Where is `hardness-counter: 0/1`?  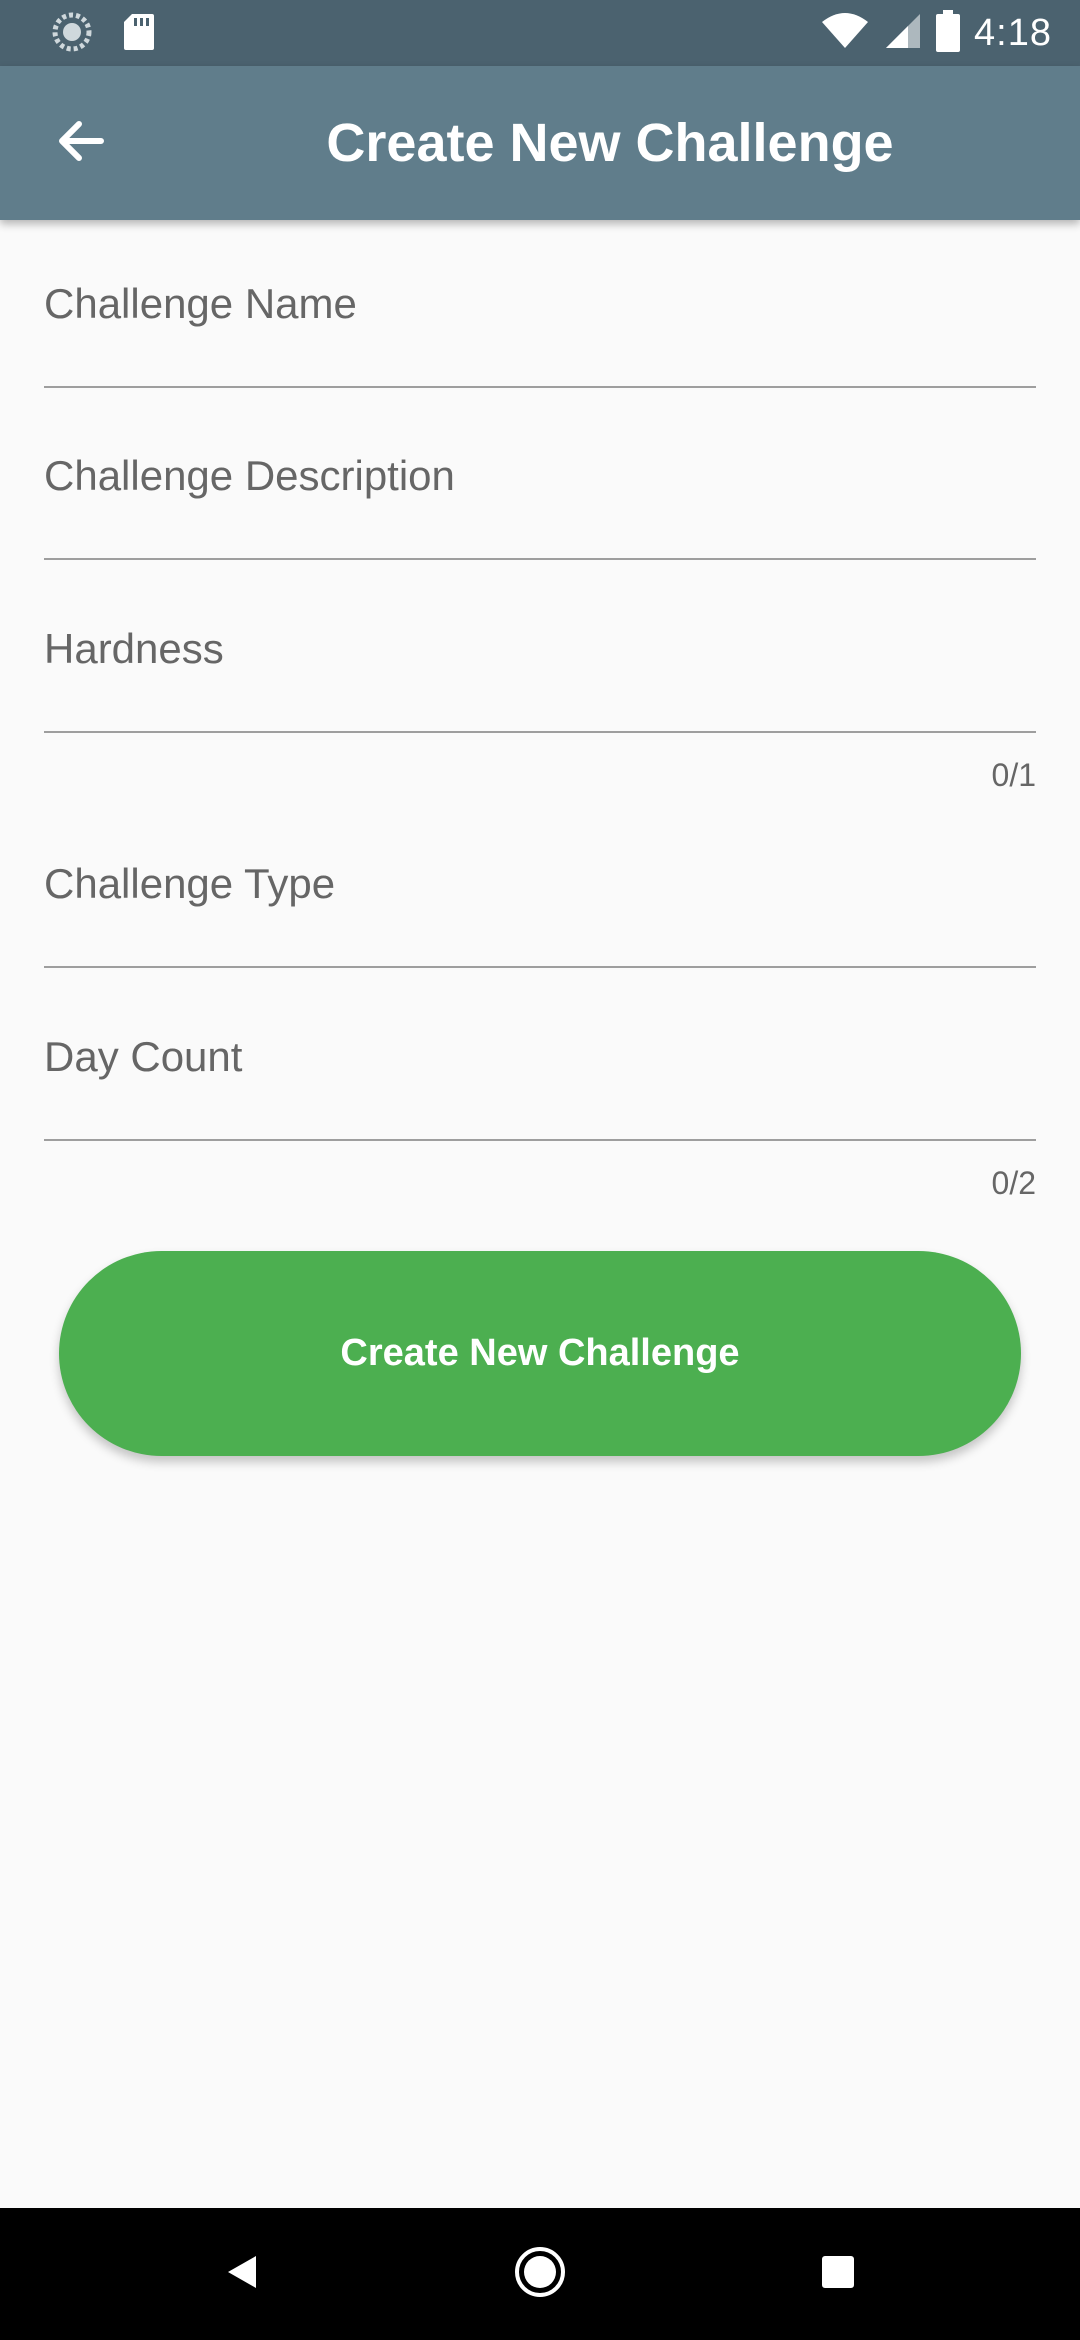 hardness-counter: 0/1 is located at coordinates (1013, 775).